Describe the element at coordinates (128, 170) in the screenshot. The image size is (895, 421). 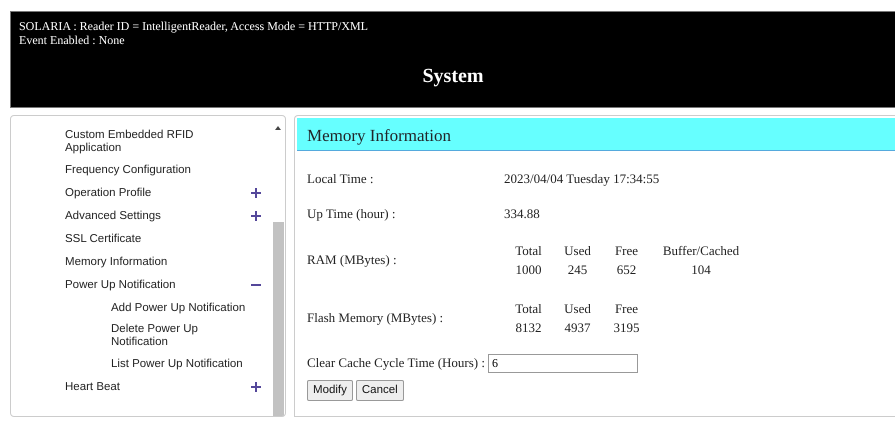
I see `menu-link: Frequency Configuration` at that location.